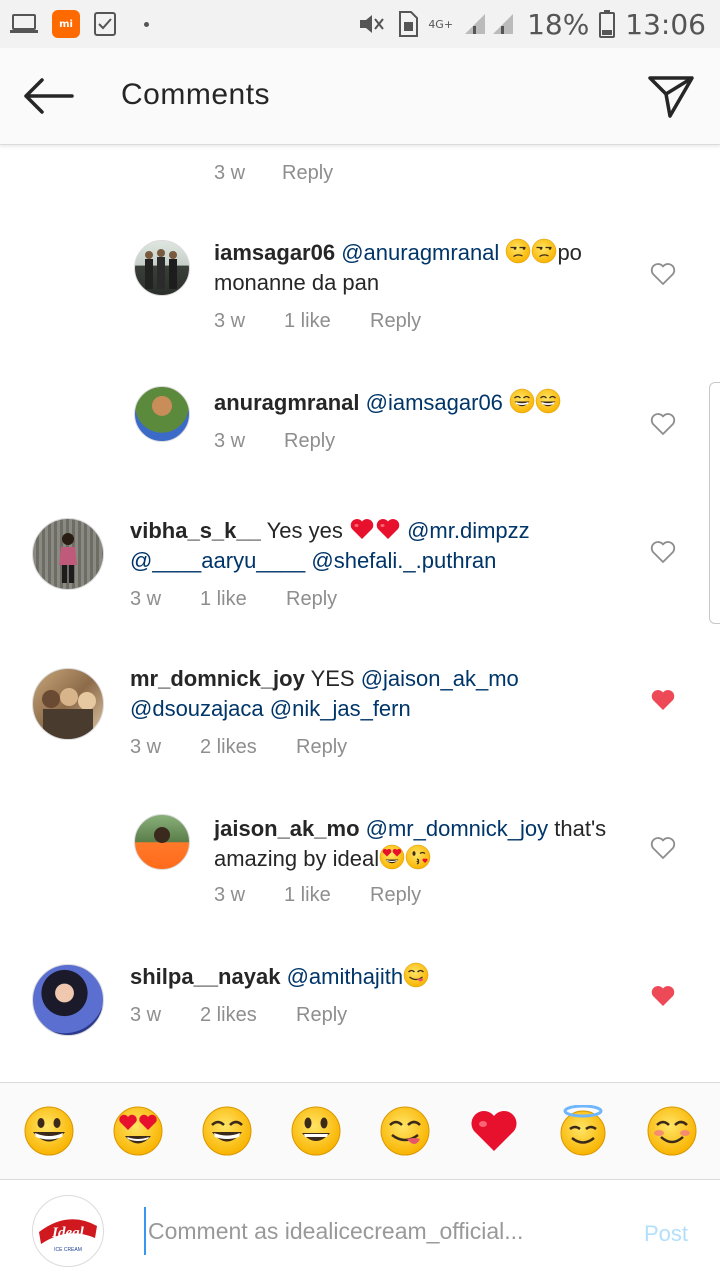  Describe the element at coordinates (49, 1131) in the screenshot. I see `grinning-face-emoji-button` at that location.